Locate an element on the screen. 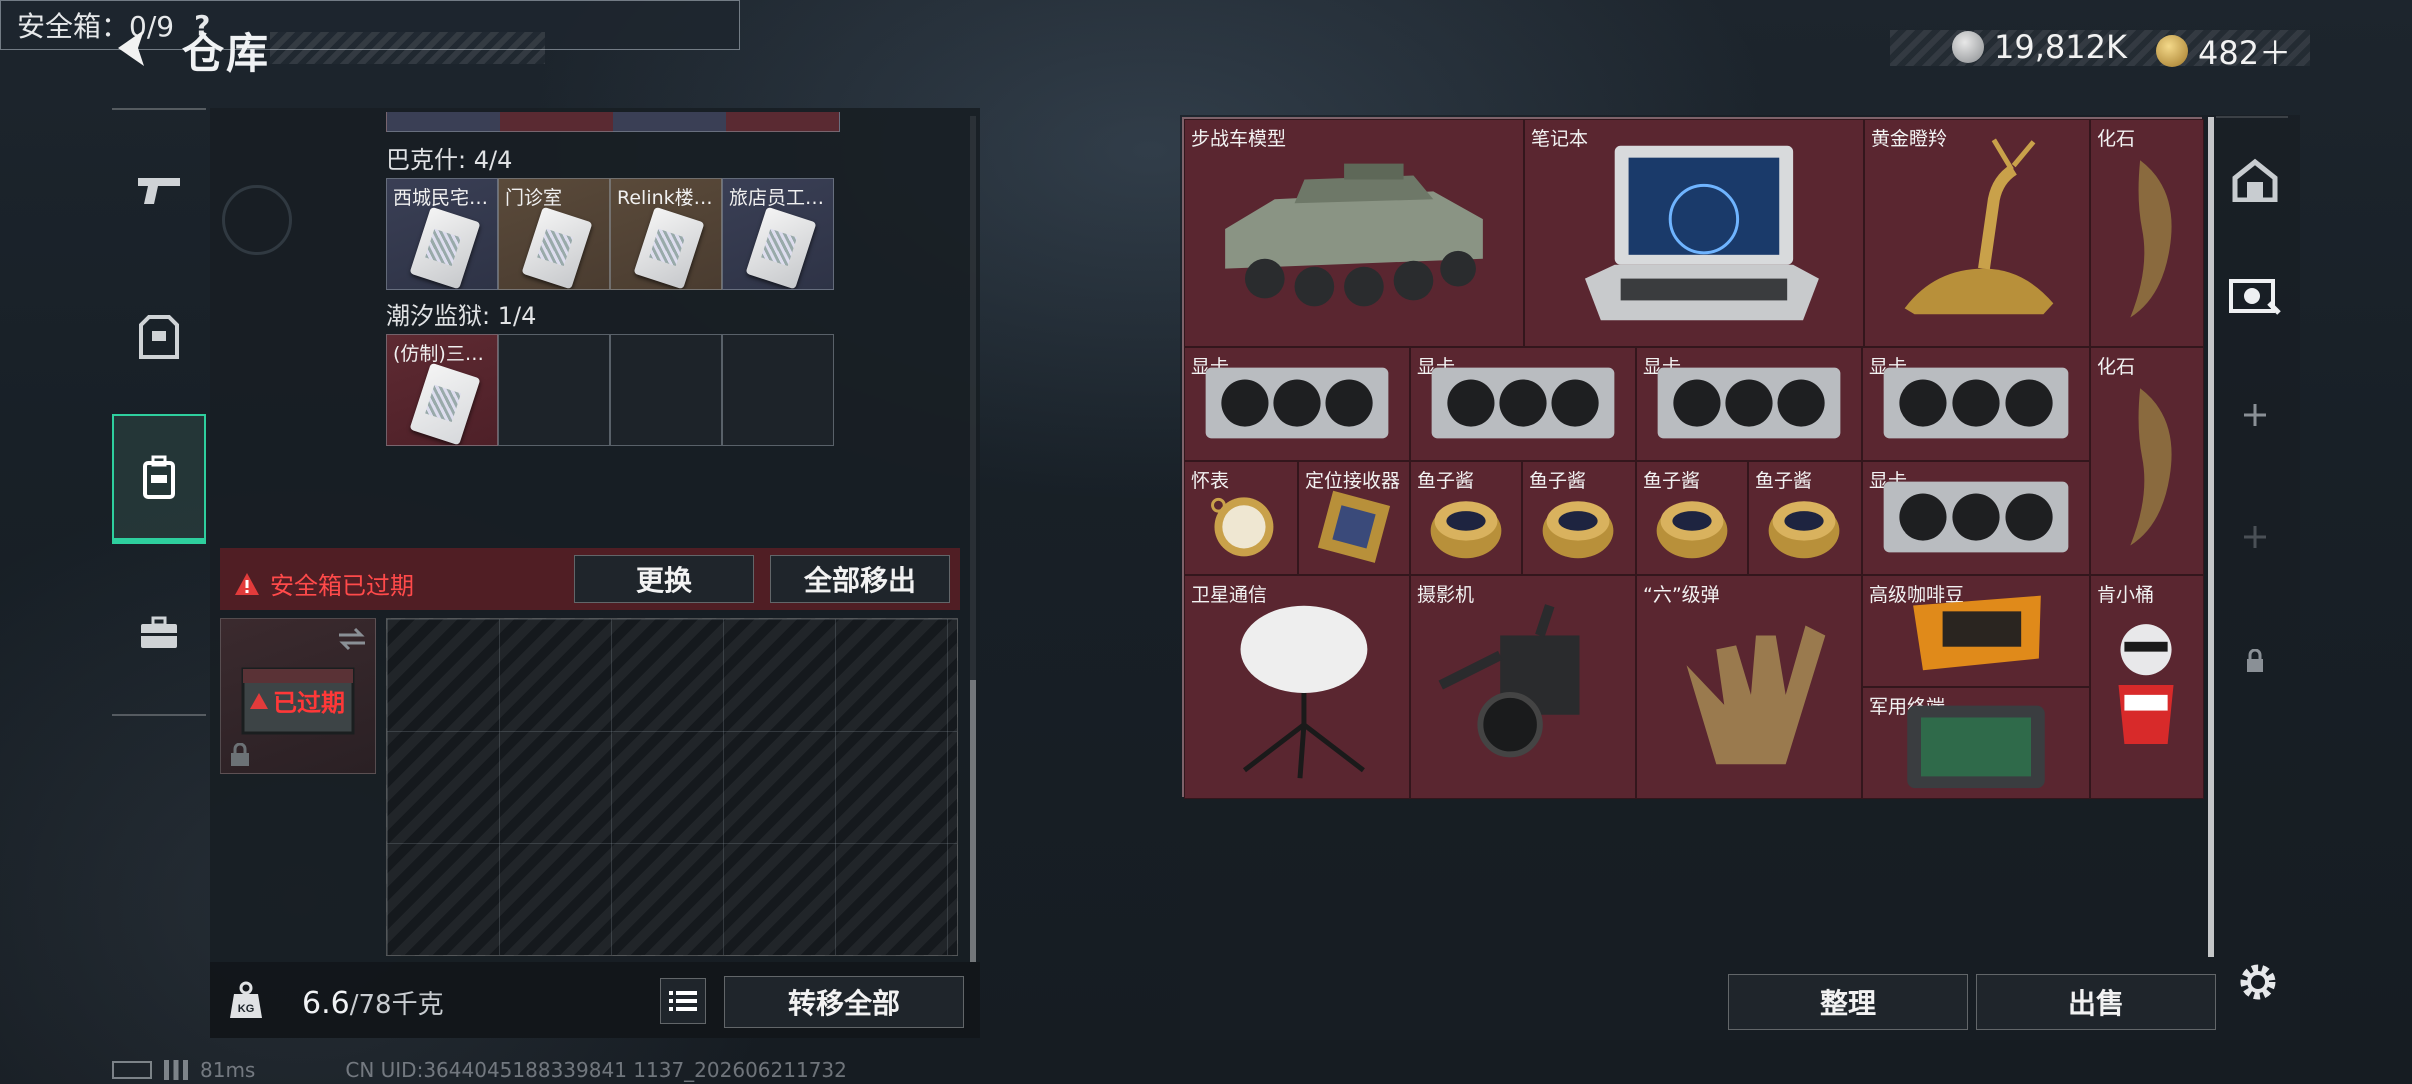 Image resolution: width=2412 pixels, height=1084 pixels. locator-ring-icon is located at coordinates (257, 220).